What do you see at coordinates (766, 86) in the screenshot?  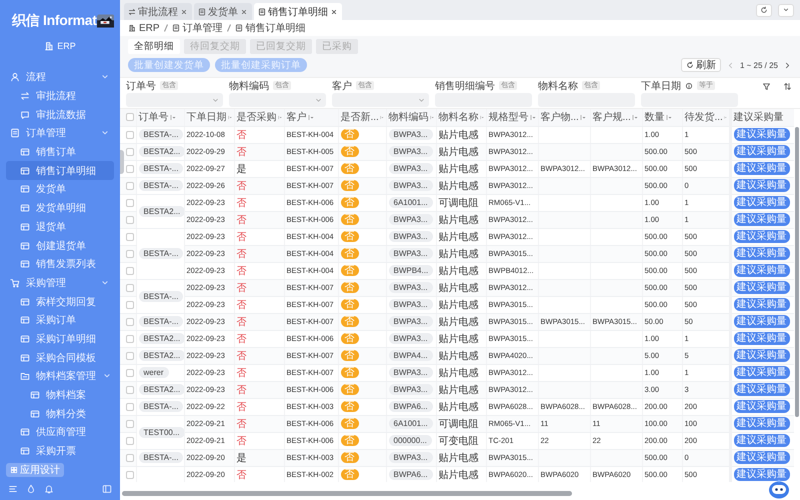 I see `filter-icon` at bounding box center [766, 86].